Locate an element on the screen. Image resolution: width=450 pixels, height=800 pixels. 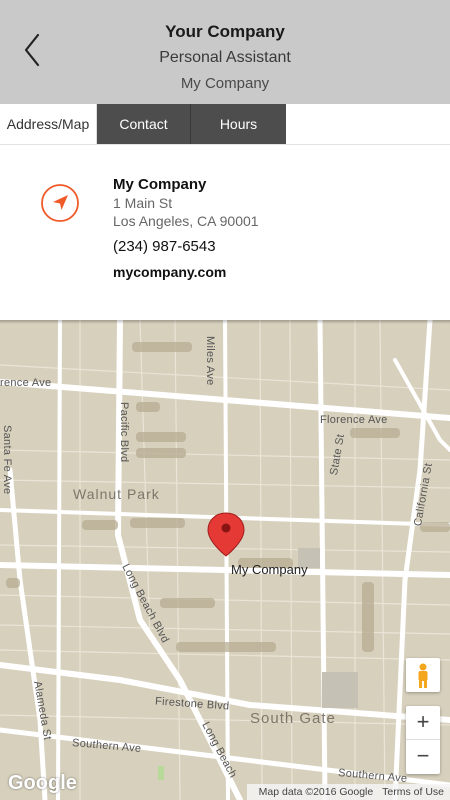
map-marker-icon is located at coordinates (226, 534).